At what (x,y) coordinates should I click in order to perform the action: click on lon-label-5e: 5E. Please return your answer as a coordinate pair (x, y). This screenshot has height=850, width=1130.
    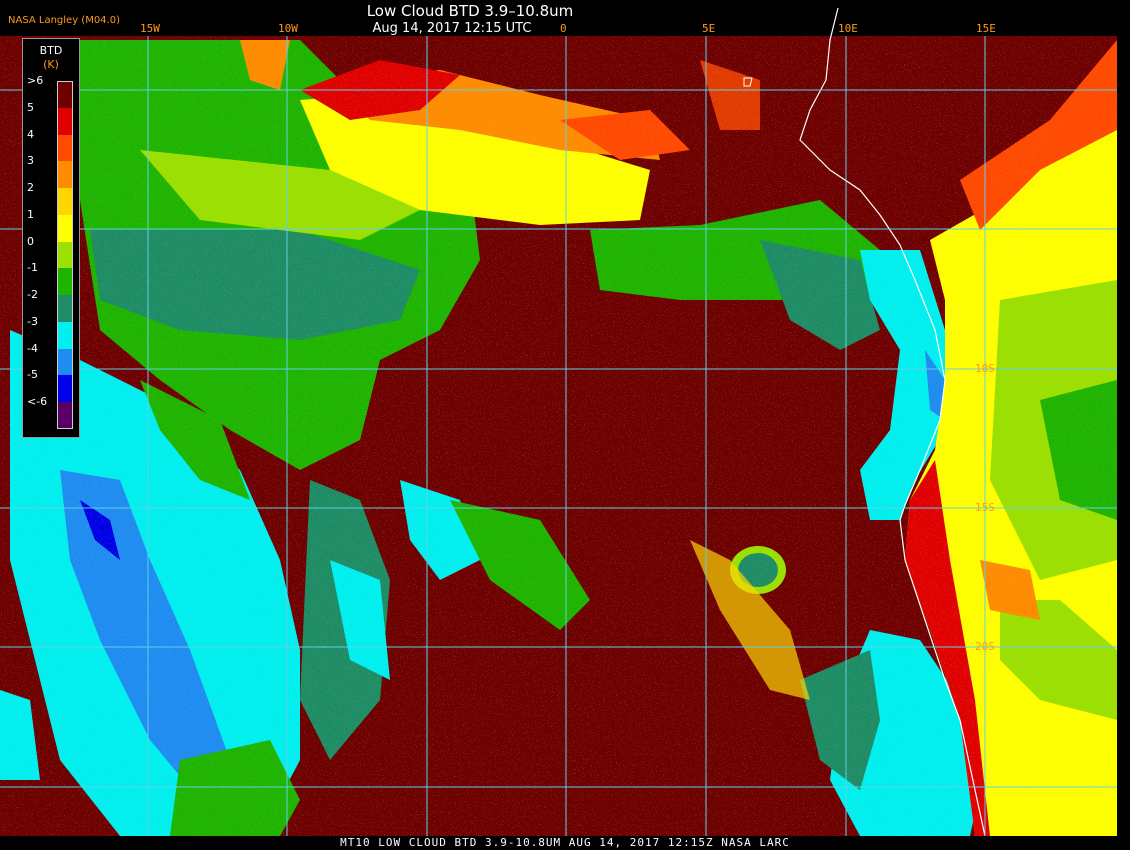
    Looking at the image, I should click on (709, 28).